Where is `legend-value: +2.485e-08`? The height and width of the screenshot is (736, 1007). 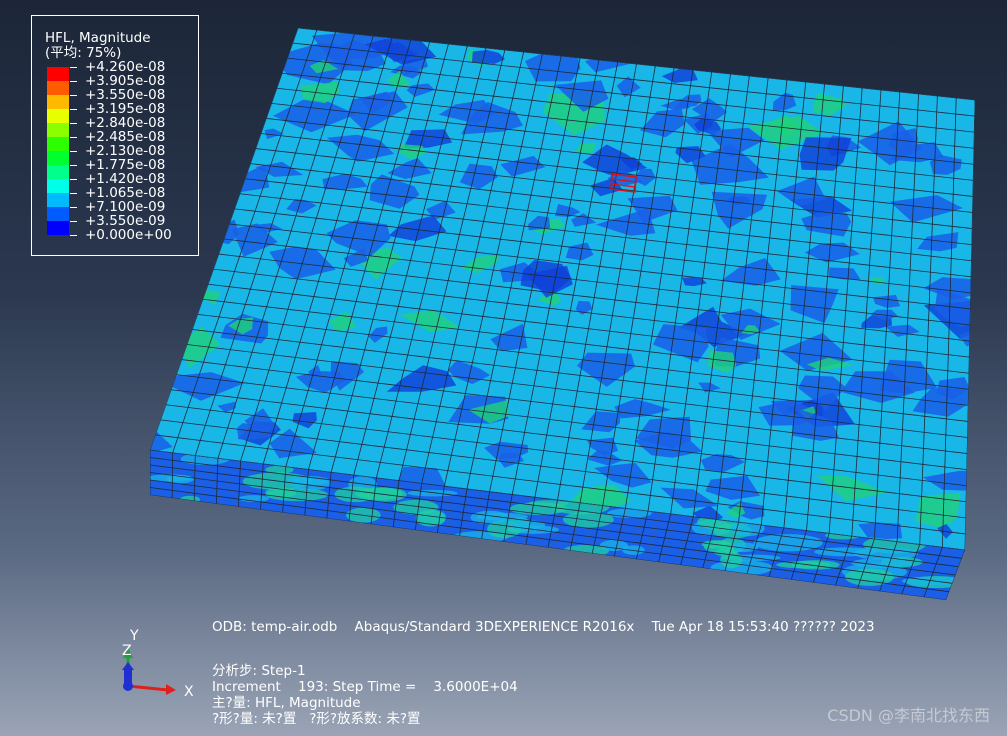 legend-value: +2.485e-08 is located at coordinates (125, 137).